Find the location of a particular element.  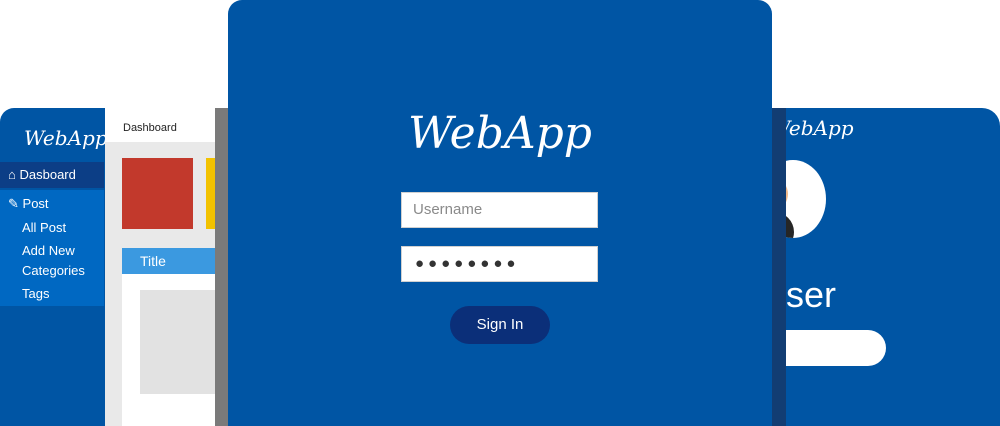

title-bar: Title is located at coordinates (176, 261).